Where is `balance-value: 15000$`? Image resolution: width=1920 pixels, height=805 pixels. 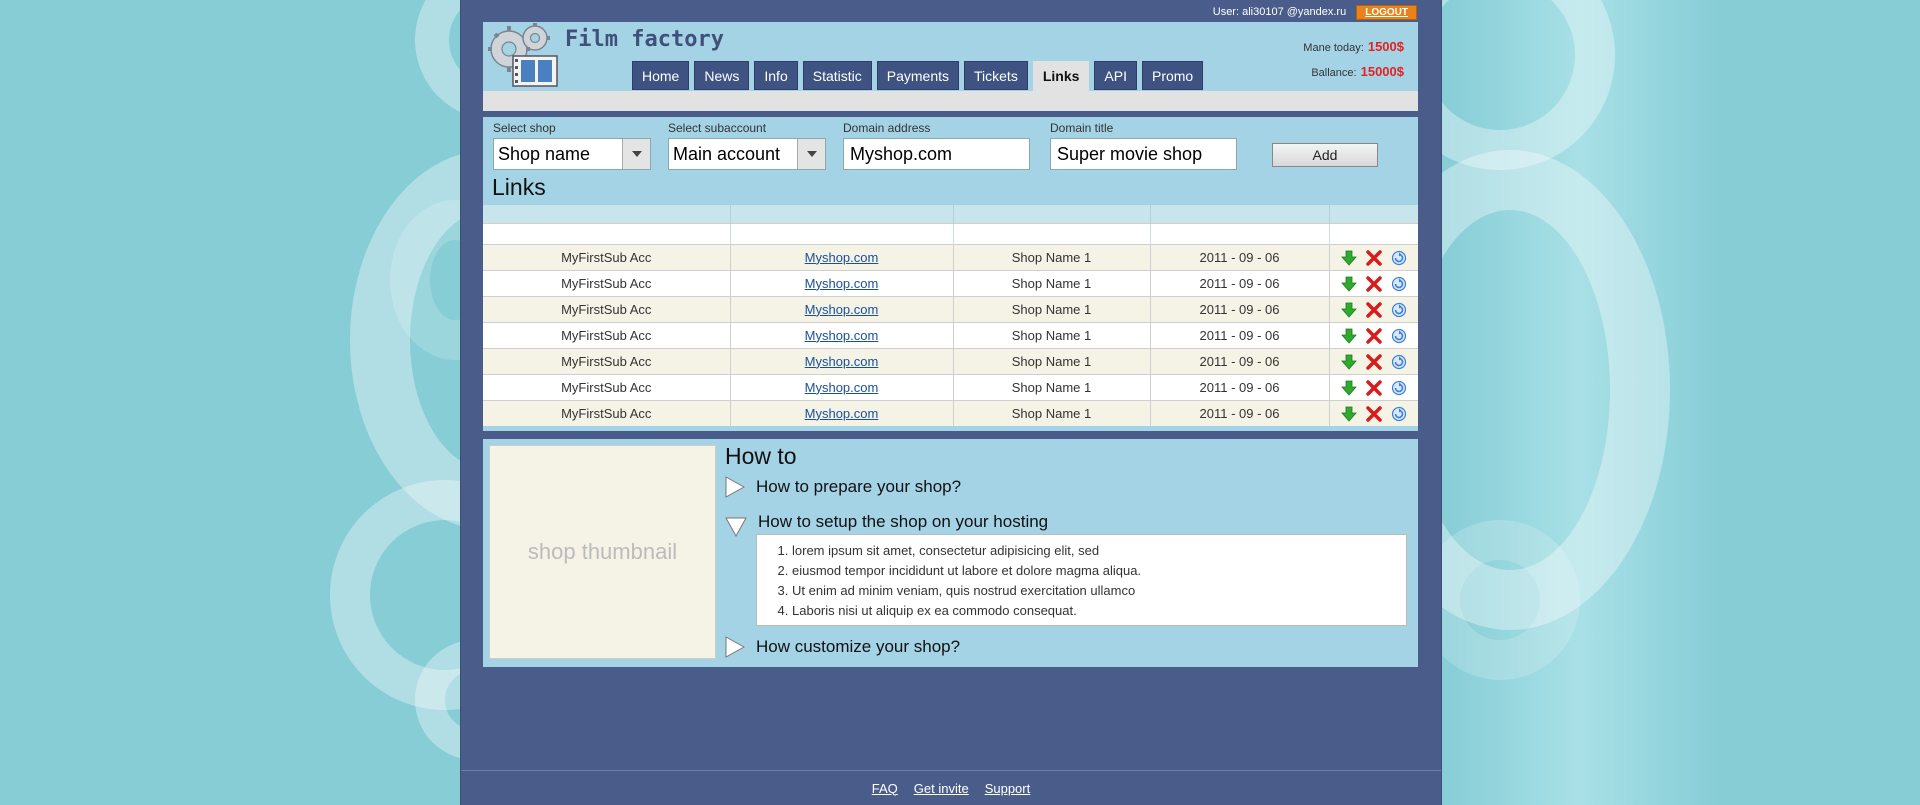
balance-value: 15000$ is located at coordinates (1382, 71).